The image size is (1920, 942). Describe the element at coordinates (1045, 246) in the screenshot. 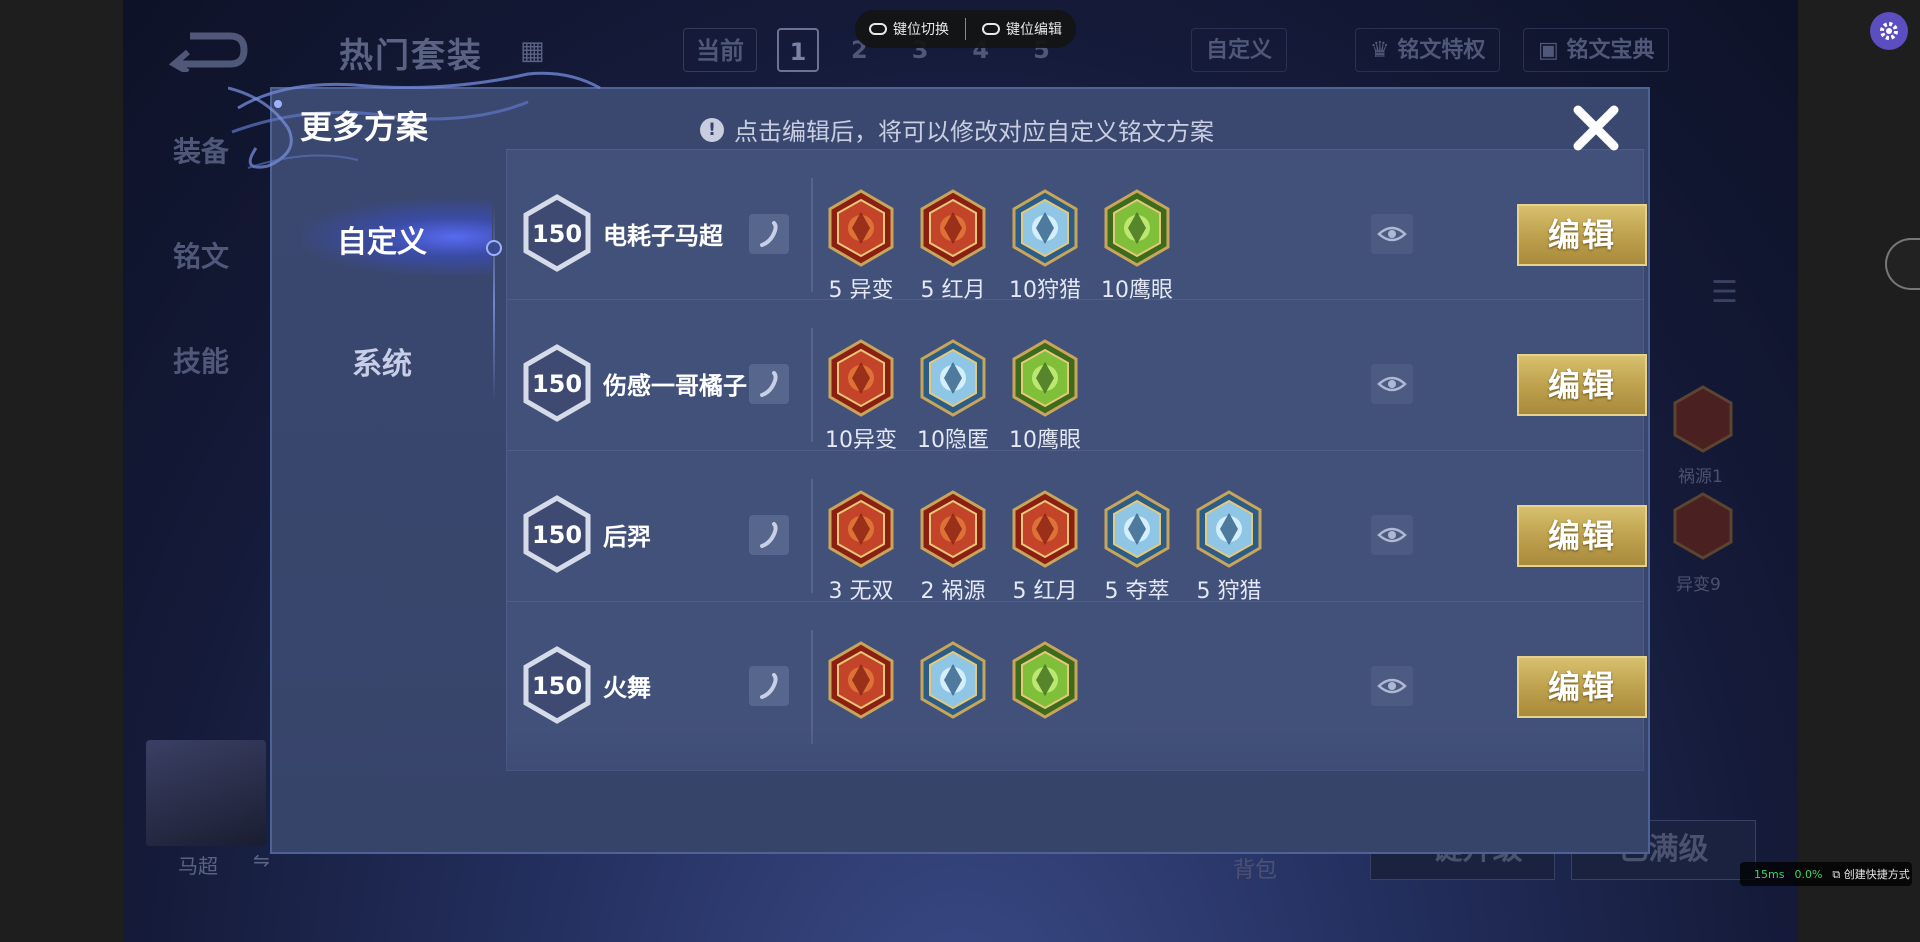

I see `rune-slot: 10狩猎` at that location.